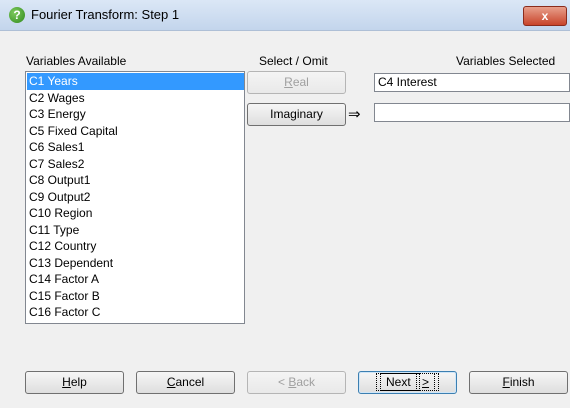 The width and height of the screenshot is (570, 408). I want to click on cancel-button: Cancel, so click(185, 382).